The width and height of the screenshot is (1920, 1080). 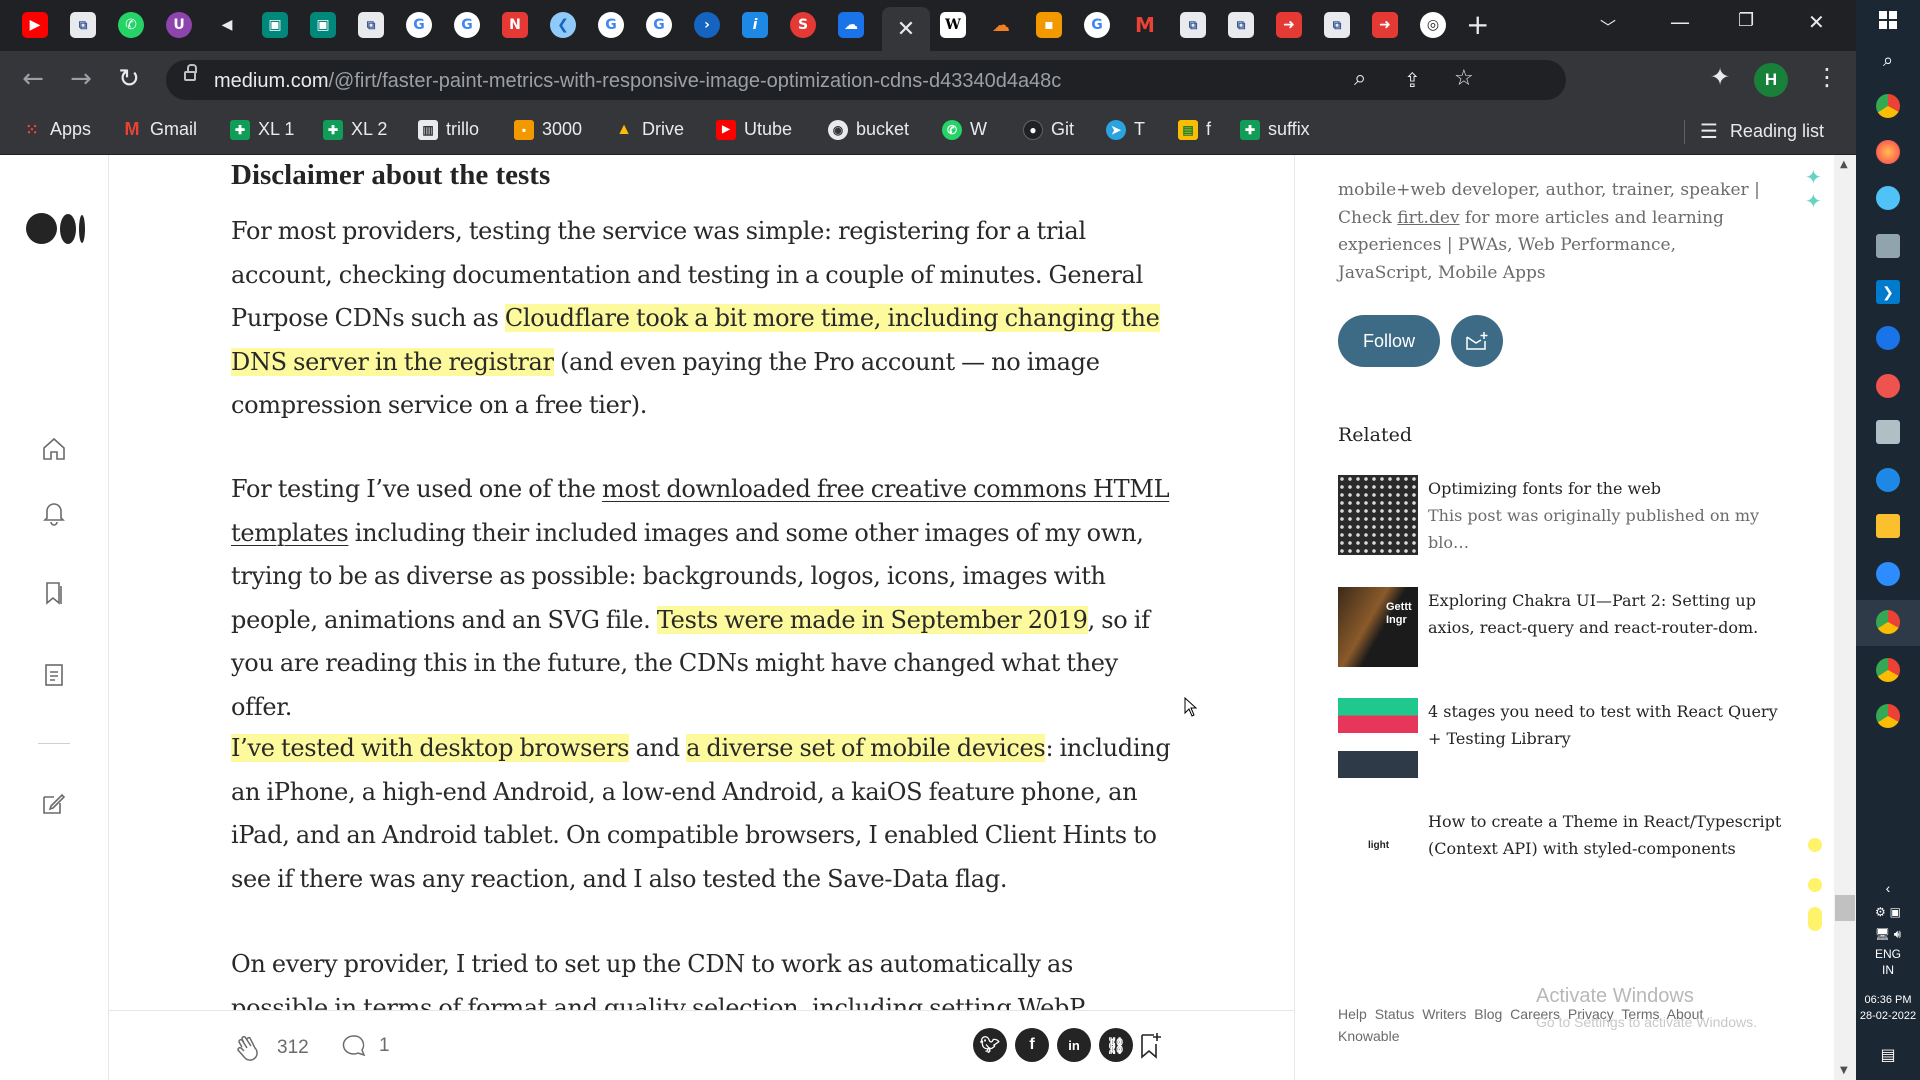 I want to click on bookmark-trillo: ▥ trillo, so click(x=448, y=129).